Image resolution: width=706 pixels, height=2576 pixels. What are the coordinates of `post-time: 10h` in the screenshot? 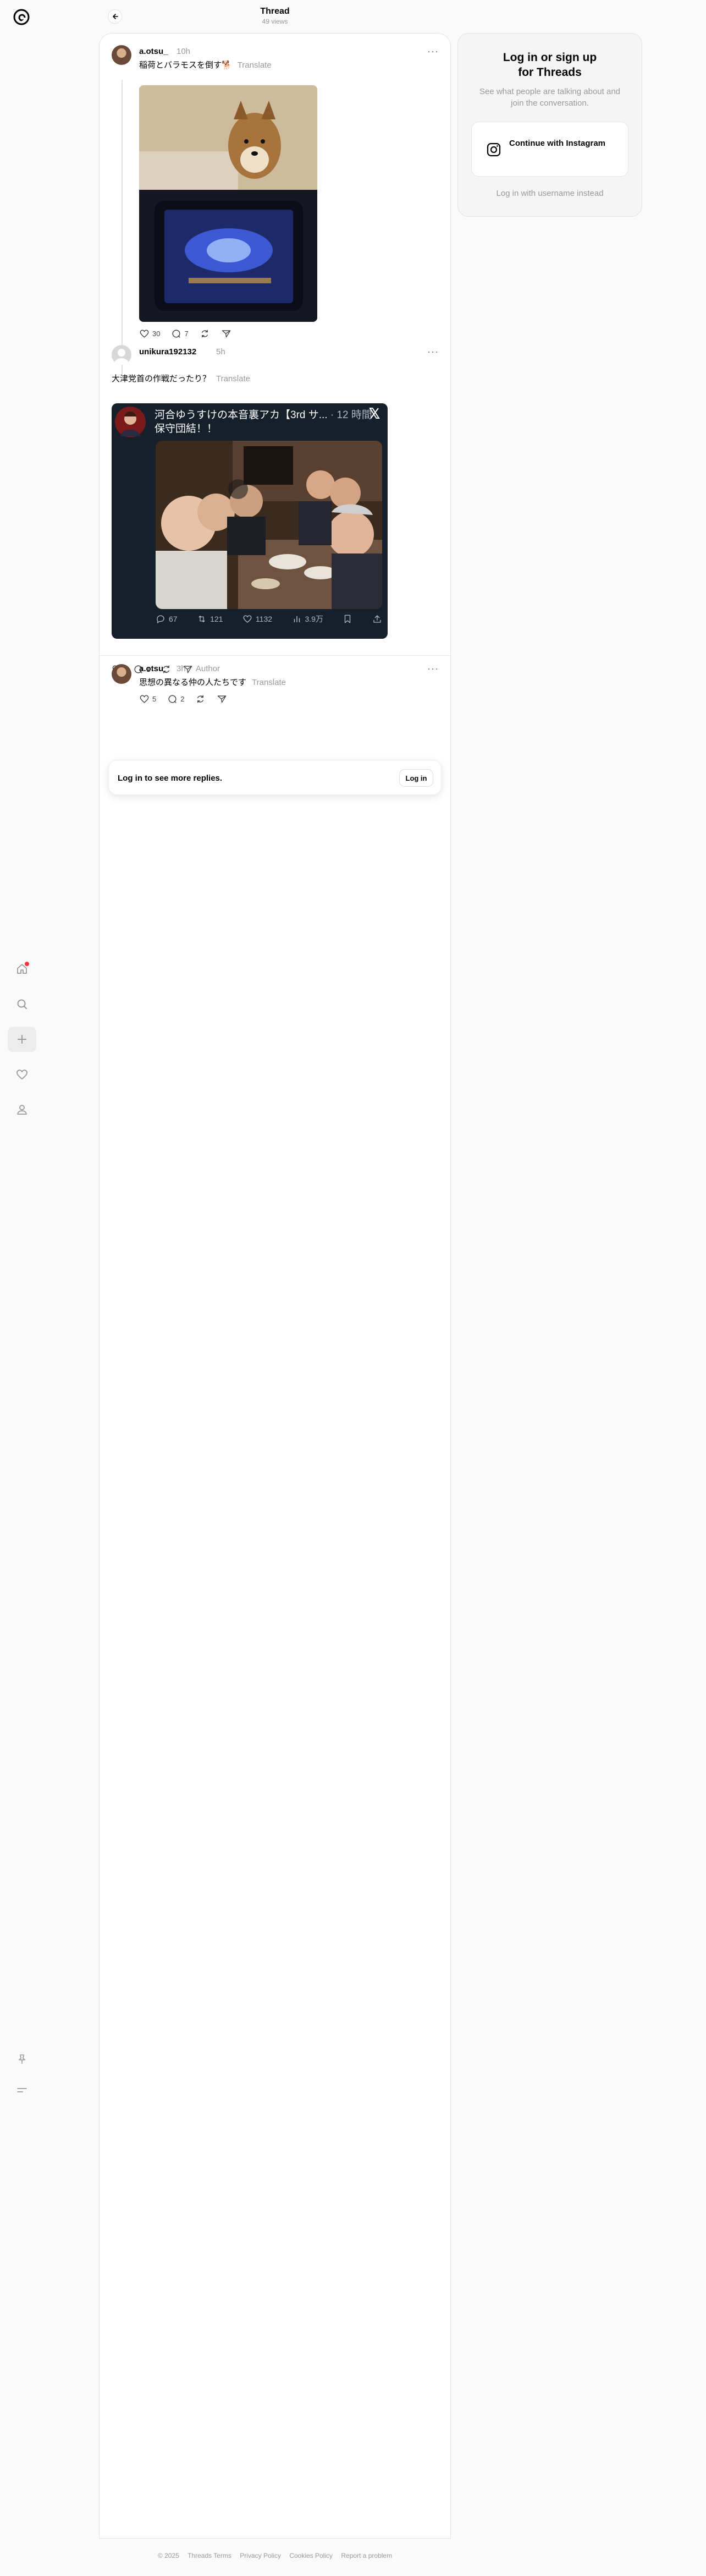 It's located at (183, 52).